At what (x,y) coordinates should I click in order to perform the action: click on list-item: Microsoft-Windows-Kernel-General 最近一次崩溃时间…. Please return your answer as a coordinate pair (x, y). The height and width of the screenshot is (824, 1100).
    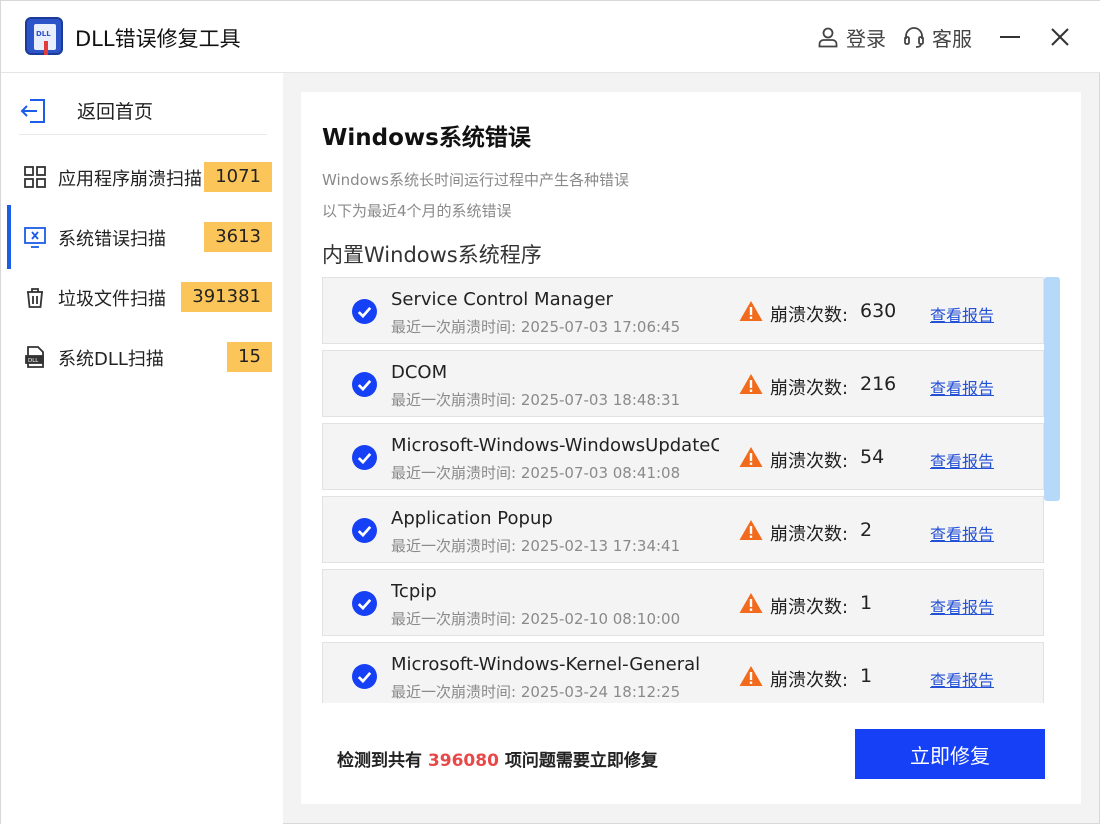
    Looking at the image, I should click on (683, 672).